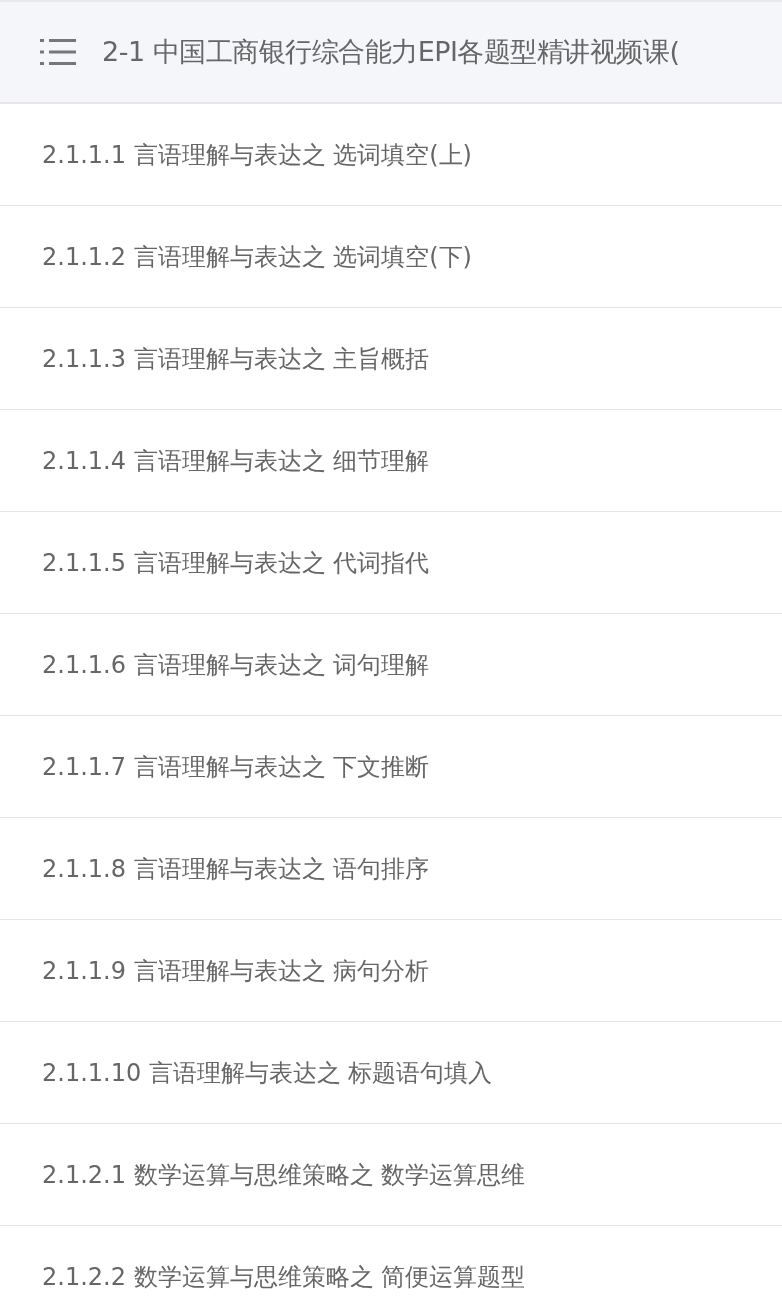 The image size is (782, 1302). I want to click on menu-icon, so click(58, 52).